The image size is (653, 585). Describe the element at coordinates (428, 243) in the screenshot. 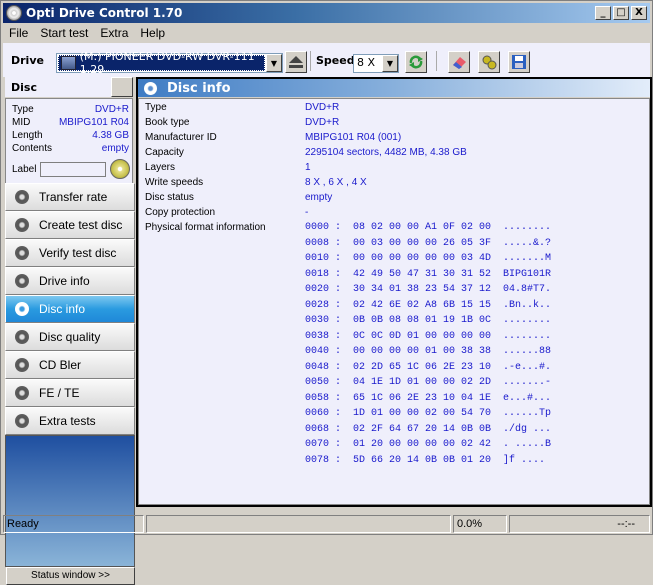

I see `hex-row: 0008 : 00 03 00 00 00 26 05 3F .....&.?` at that location.